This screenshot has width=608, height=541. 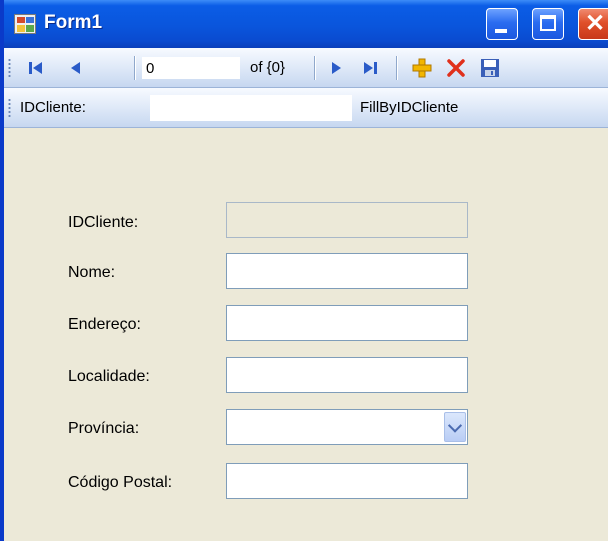 I want to click on codigo-postal-field, so click(x=347, y=481).